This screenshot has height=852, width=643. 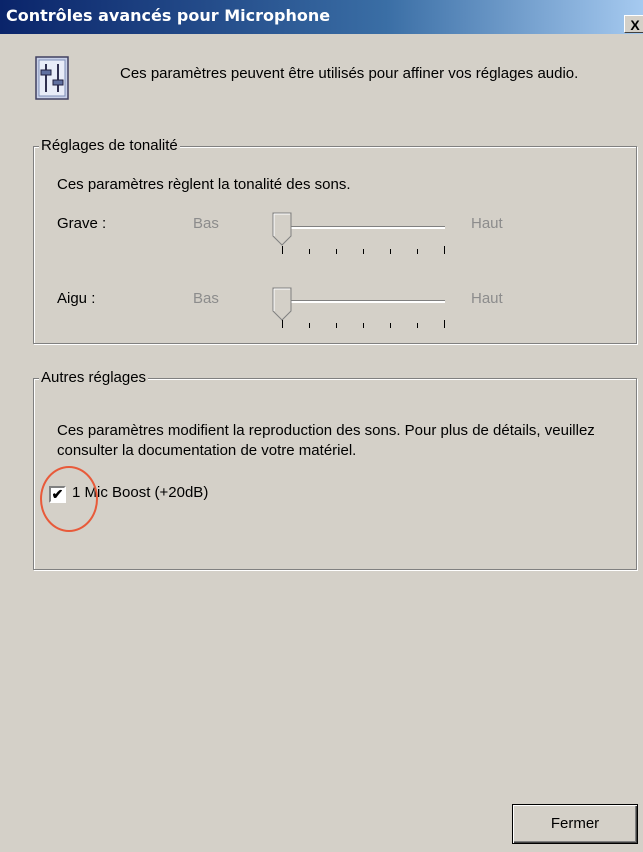 What do you see at coordinates (487, 223) in the screenshot?
I see `bass-max-label: Haut` at bounding box center [487, 223].